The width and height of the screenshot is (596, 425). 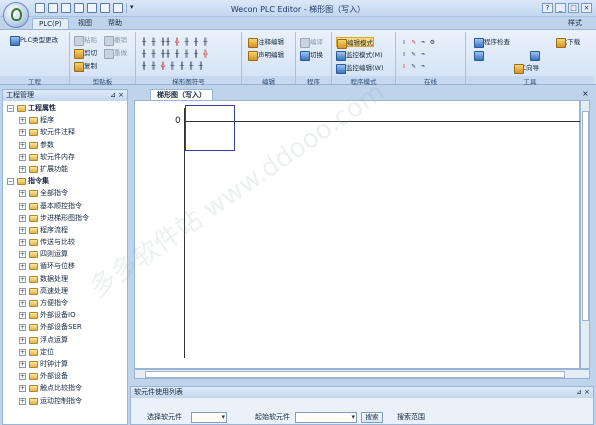 I want to click on tree-item: + 软元件注释, so click(x=65, y=132).